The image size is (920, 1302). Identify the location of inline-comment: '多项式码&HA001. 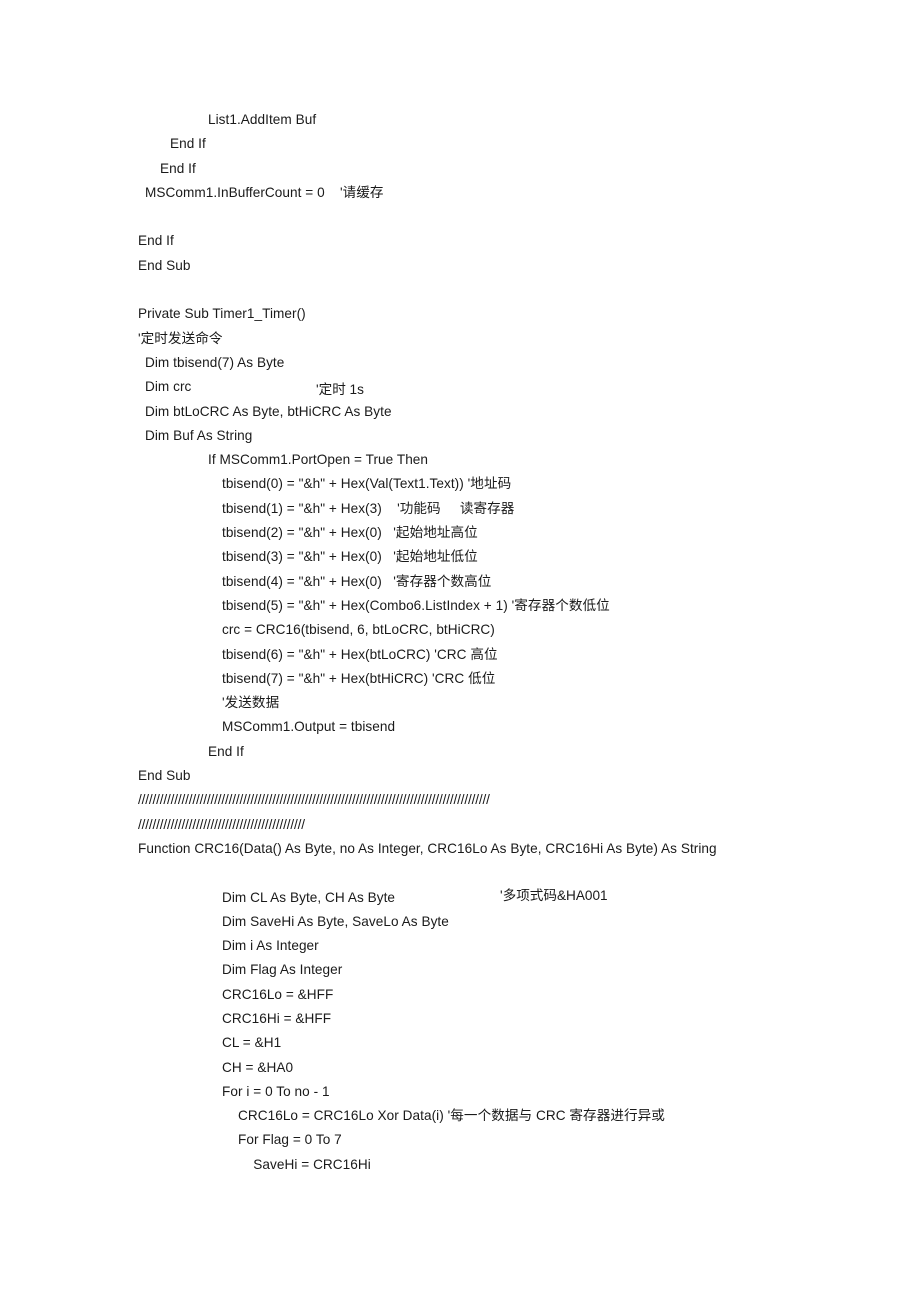
(554, 895).